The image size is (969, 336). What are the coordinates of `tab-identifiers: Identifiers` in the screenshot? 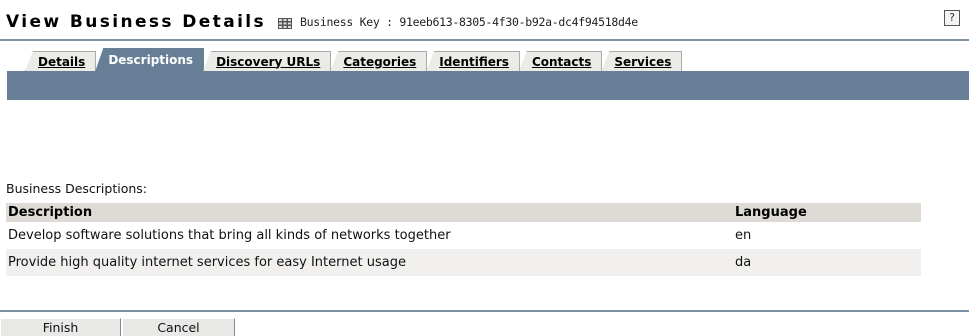 It's located at (473, 61).